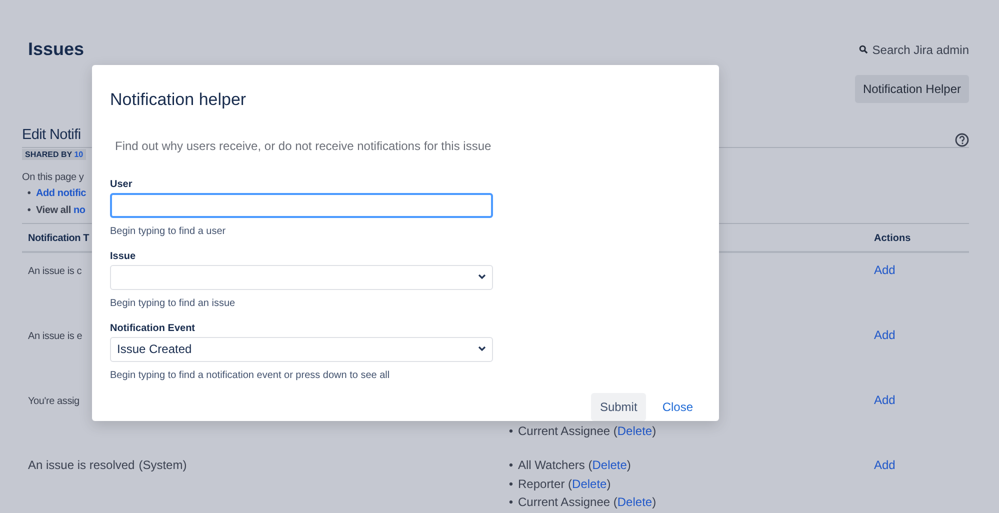  I want to click on event-name: An issue is e, so click(55, 336).